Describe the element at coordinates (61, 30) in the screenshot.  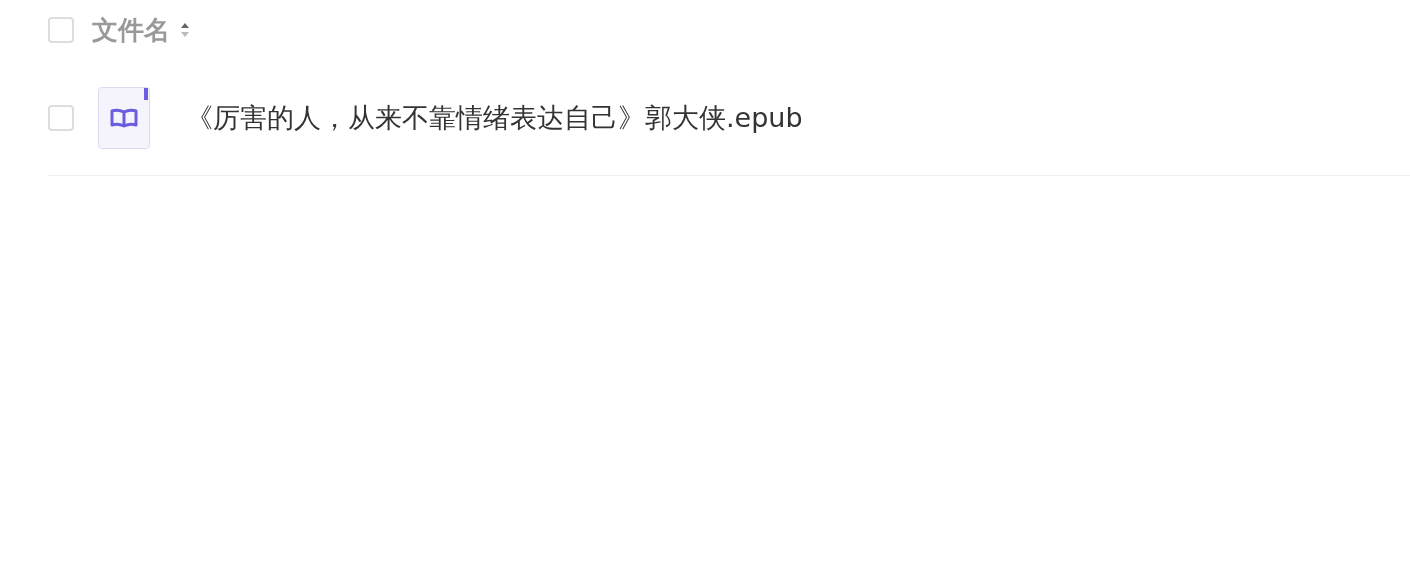
I see `select-all-checkbox` at that location.